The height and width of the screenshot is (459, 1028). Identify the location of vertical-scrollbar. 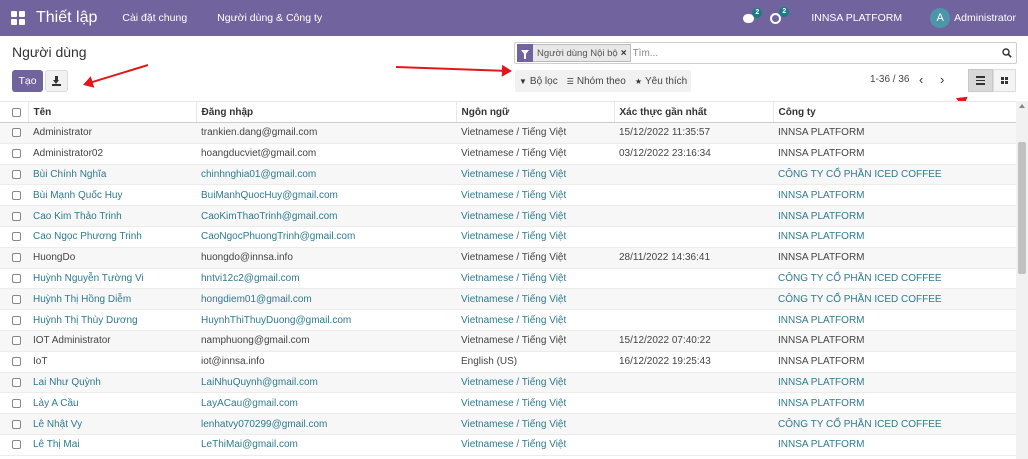
(1022, 280).